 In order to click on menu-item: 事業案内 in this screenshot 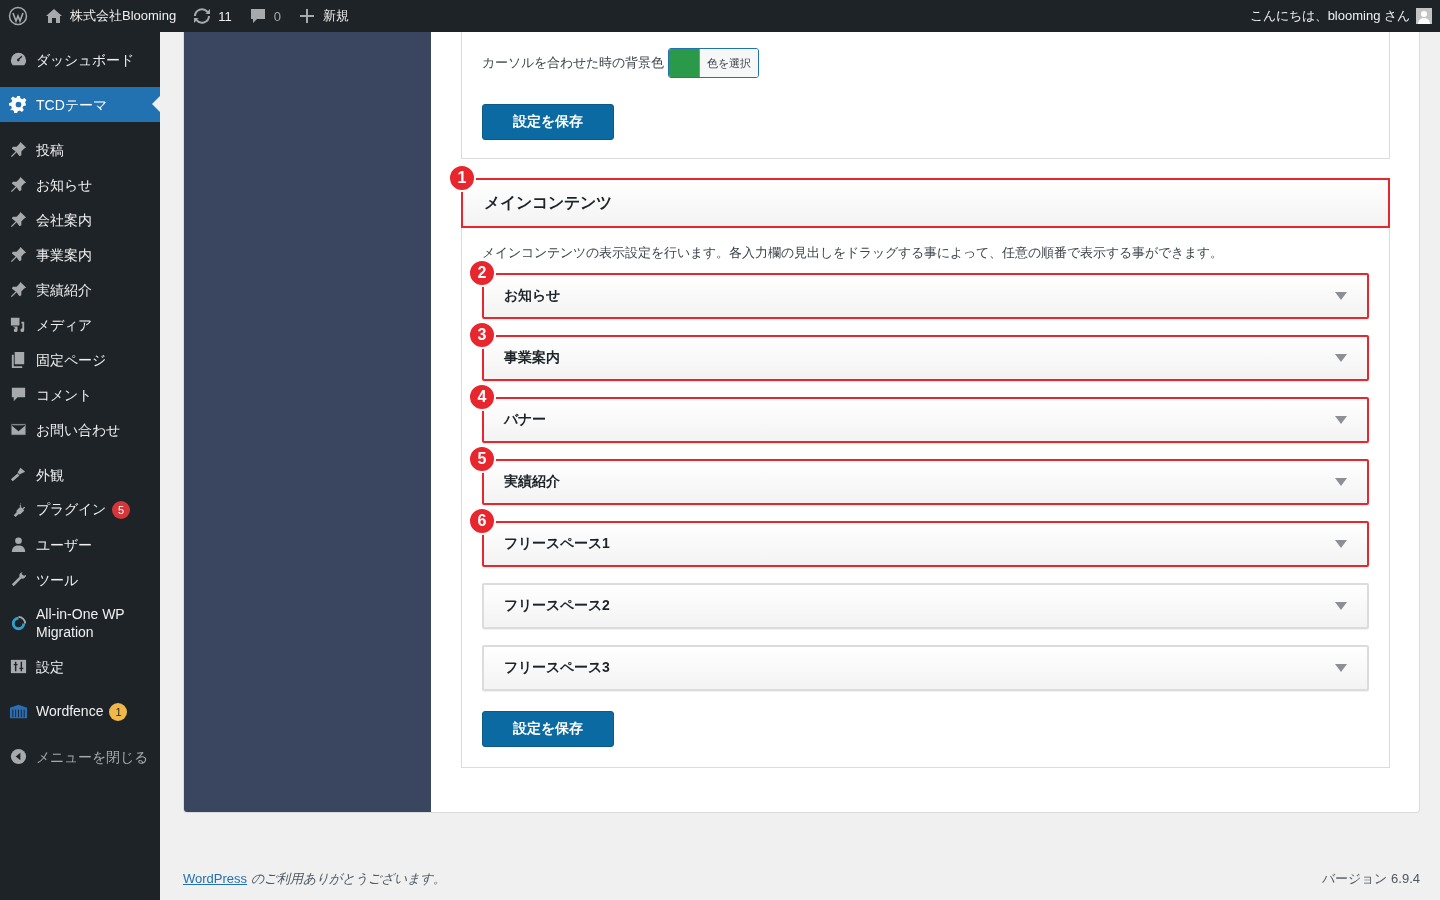, I will do `click(80, 254)`.